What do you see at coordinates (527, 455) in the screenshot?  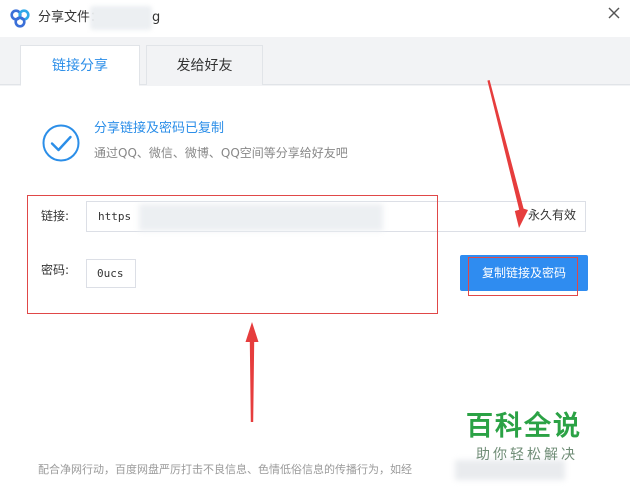 I see `watermark-subtitle: 助你轻松解决` at bounding box center [527, 455].